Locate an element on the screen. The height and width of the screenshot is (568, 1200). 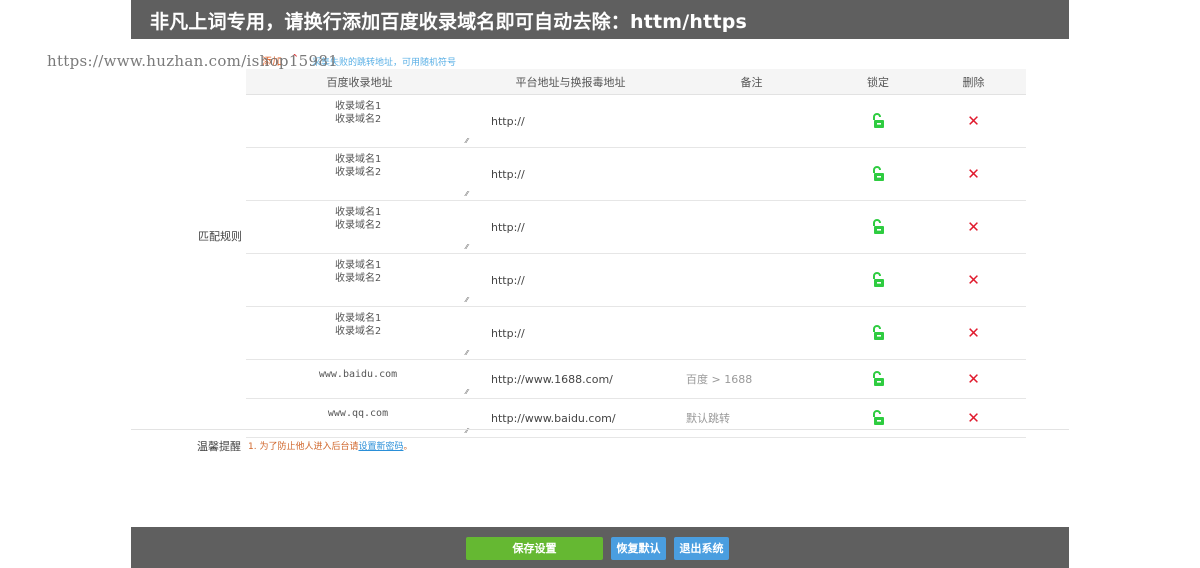
domain-text: www.qq.com is located at coordinates (358, 413).